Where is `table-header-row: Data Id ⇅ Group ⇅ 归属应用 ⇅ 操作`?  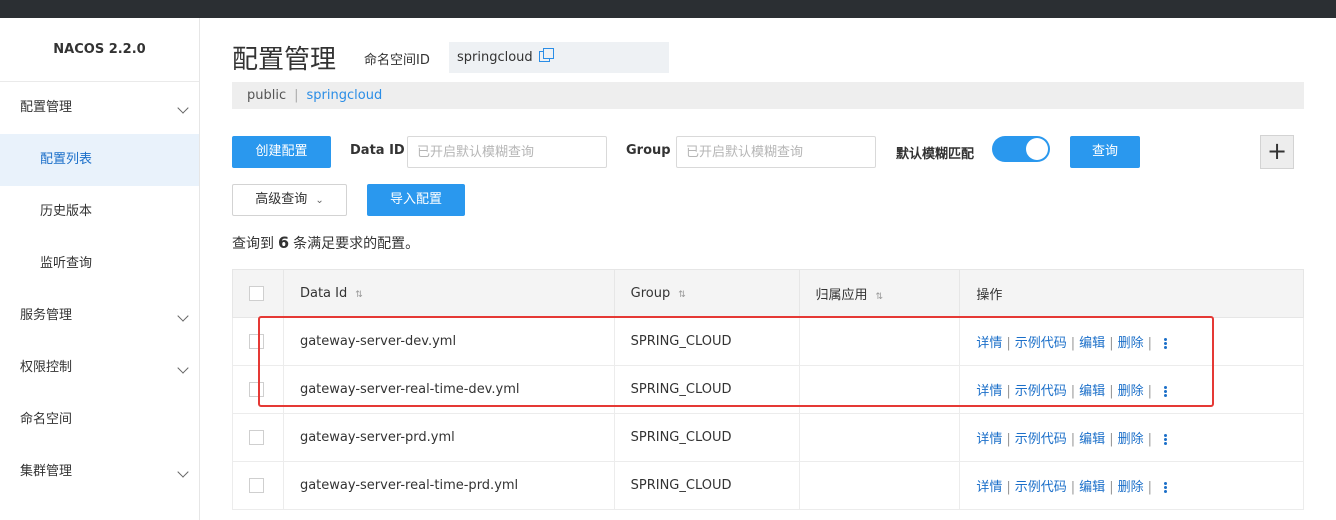
table-header-row: Data Id ⇅ Group ⇅ 归属应用 ⇅ 操作 is located at coordinates (768, 293).